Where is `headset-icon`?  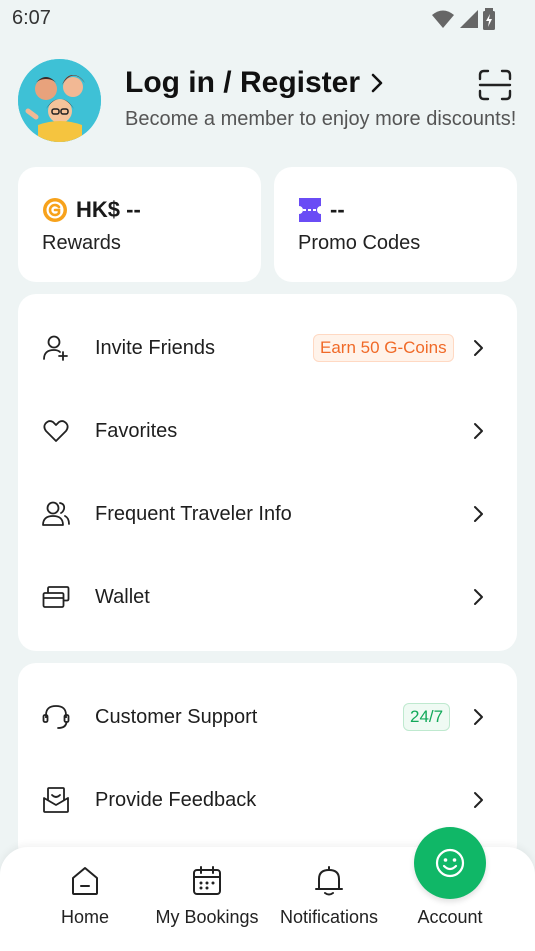
headset-icon is located at coordinates (56, 717).